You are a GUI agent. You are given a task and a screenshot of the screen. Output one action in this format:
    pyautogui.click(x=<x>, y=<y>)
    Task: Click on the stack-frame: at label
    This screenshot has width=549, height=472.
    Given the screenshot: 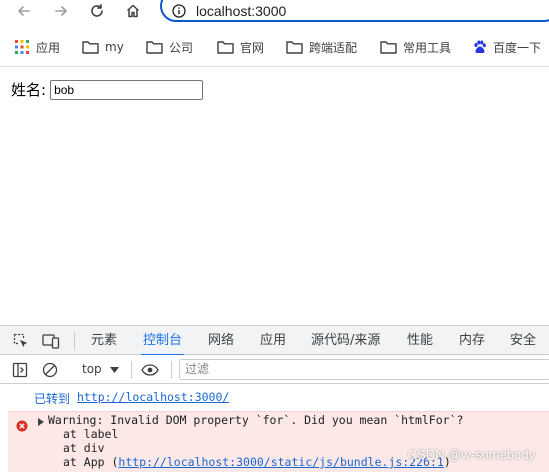 What is the action you would take?
    pyautogui.click(x=91, y=434)
    